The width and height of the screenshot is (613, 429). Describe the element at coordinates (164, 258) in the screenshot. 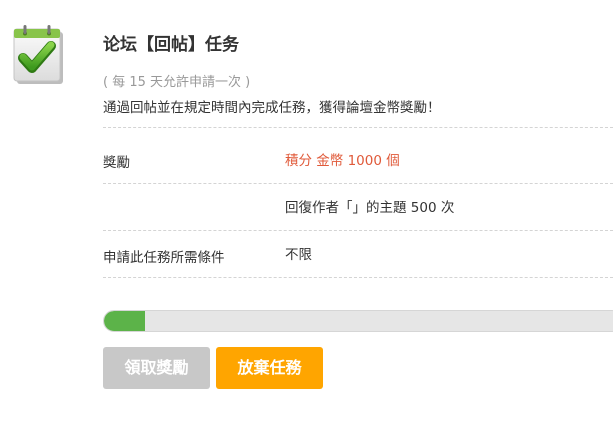

I see `condition-label: 申請此任務所需條件` at that location.